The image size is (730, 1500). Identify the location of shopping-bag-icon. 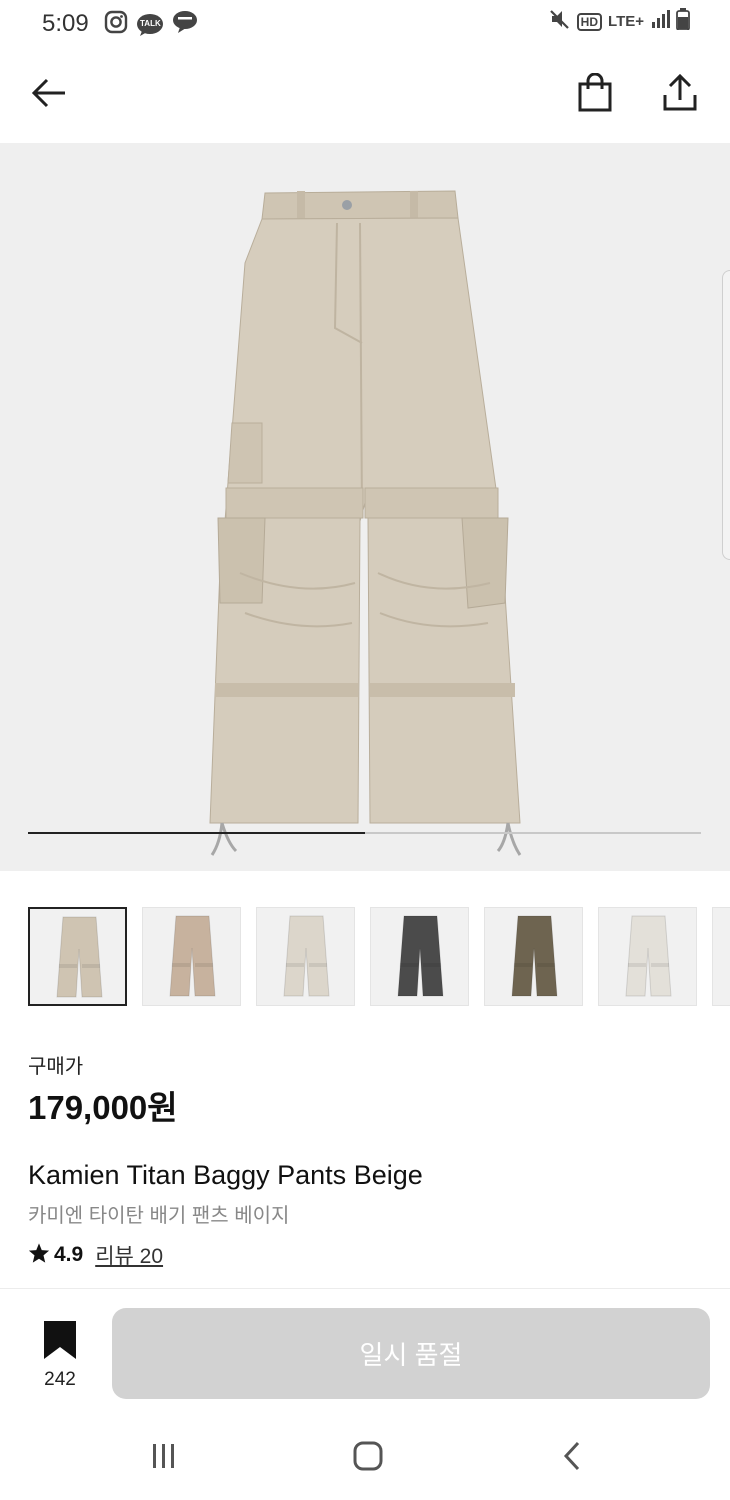
(595, 95).